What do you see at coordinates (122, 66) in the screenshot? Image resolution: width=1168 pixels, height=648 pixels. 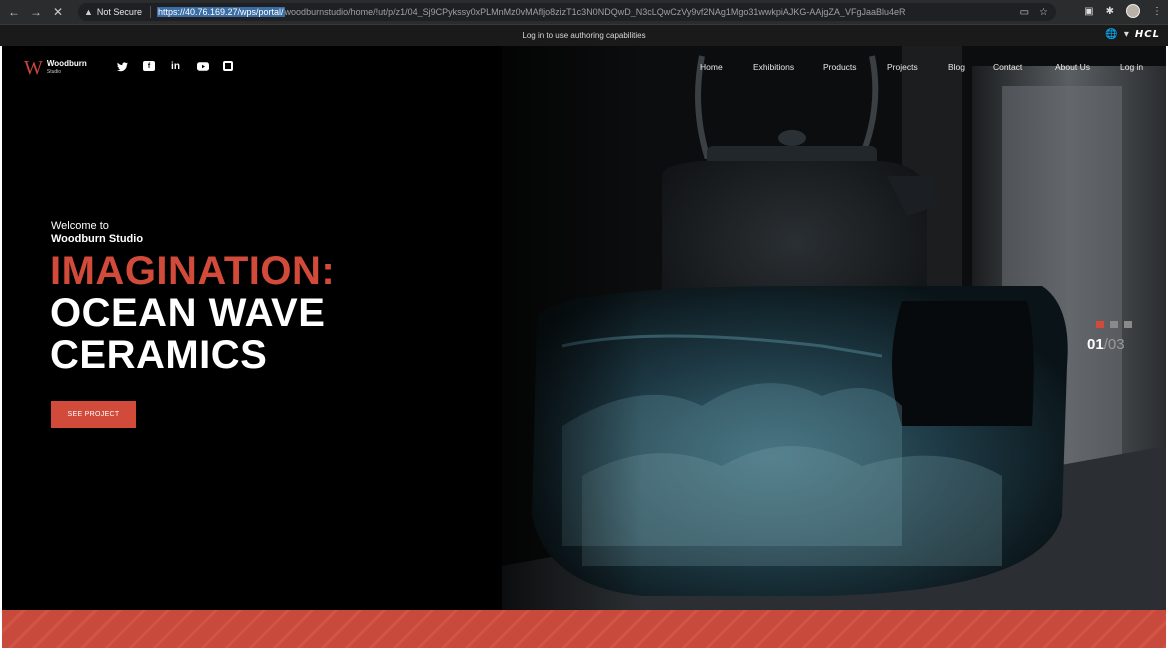 I see `twitter-icon` at bounding box center [122, 66].